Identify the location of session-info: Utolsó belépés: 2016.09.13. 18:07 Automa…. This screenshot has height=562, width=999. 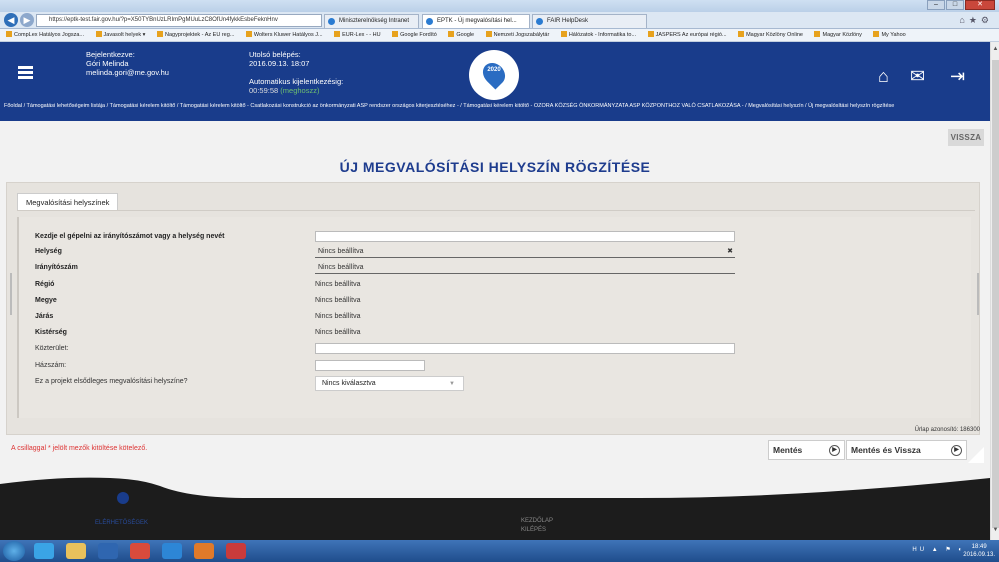
(296, 72).